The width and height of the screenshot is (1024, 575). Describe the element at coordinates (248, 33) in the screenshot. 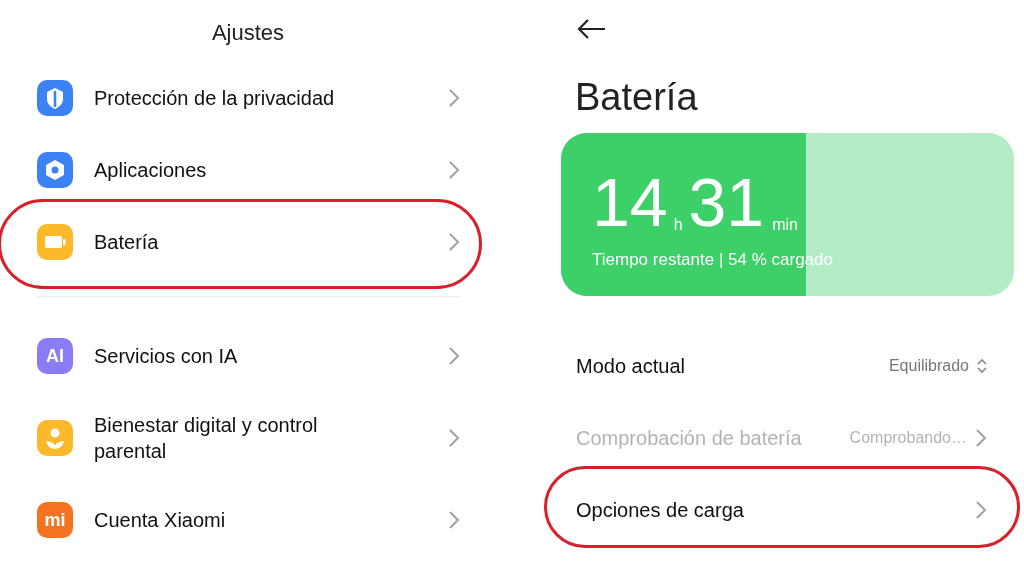

I see `screen-title: Ajustes` at that location.